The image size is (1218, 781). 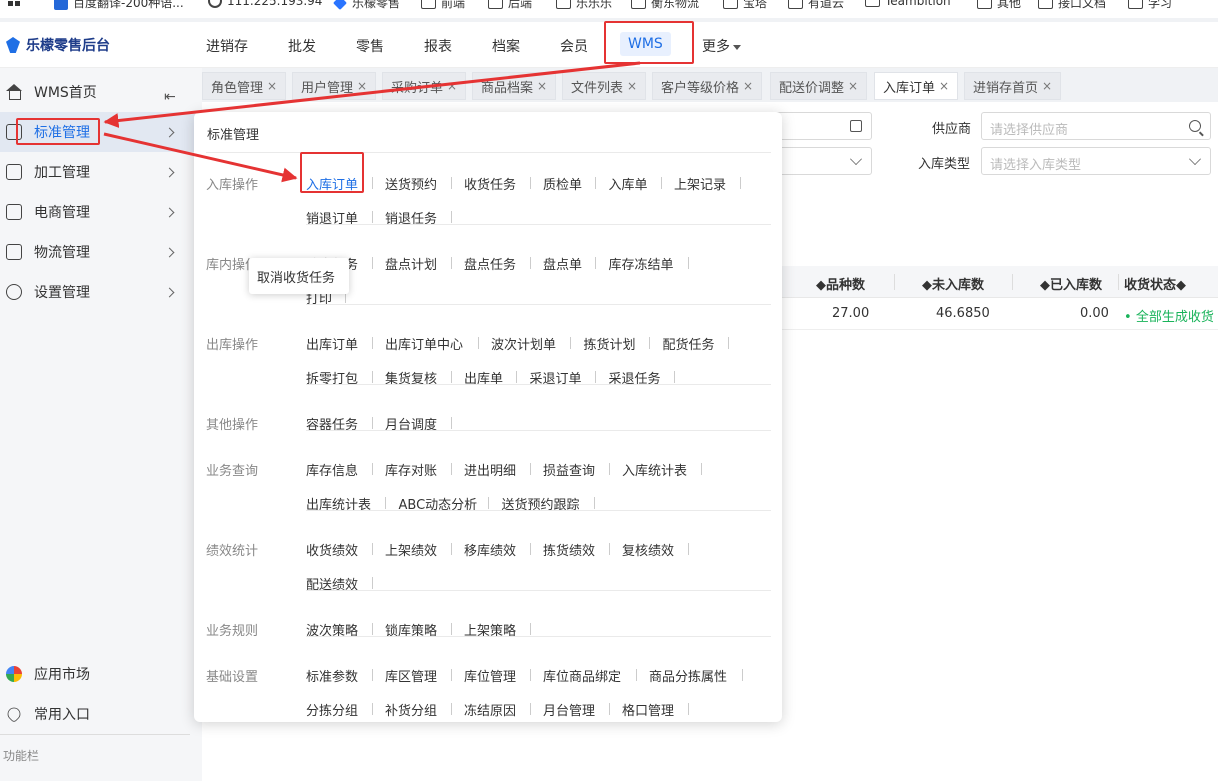 I want to click on tab-inventory-home: 进销存首页 ×, so click(x=1013, y=86).